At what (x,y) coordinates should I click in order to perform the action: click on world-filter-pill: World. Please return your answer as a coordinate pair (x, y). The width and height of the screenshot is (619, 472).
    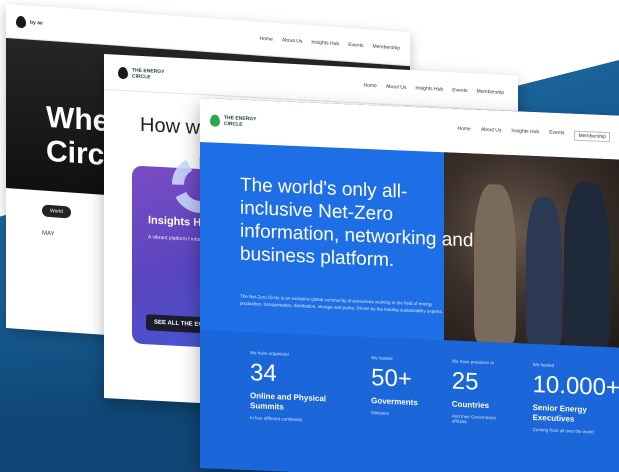
    Looking at the image, I should click on (56, 211).